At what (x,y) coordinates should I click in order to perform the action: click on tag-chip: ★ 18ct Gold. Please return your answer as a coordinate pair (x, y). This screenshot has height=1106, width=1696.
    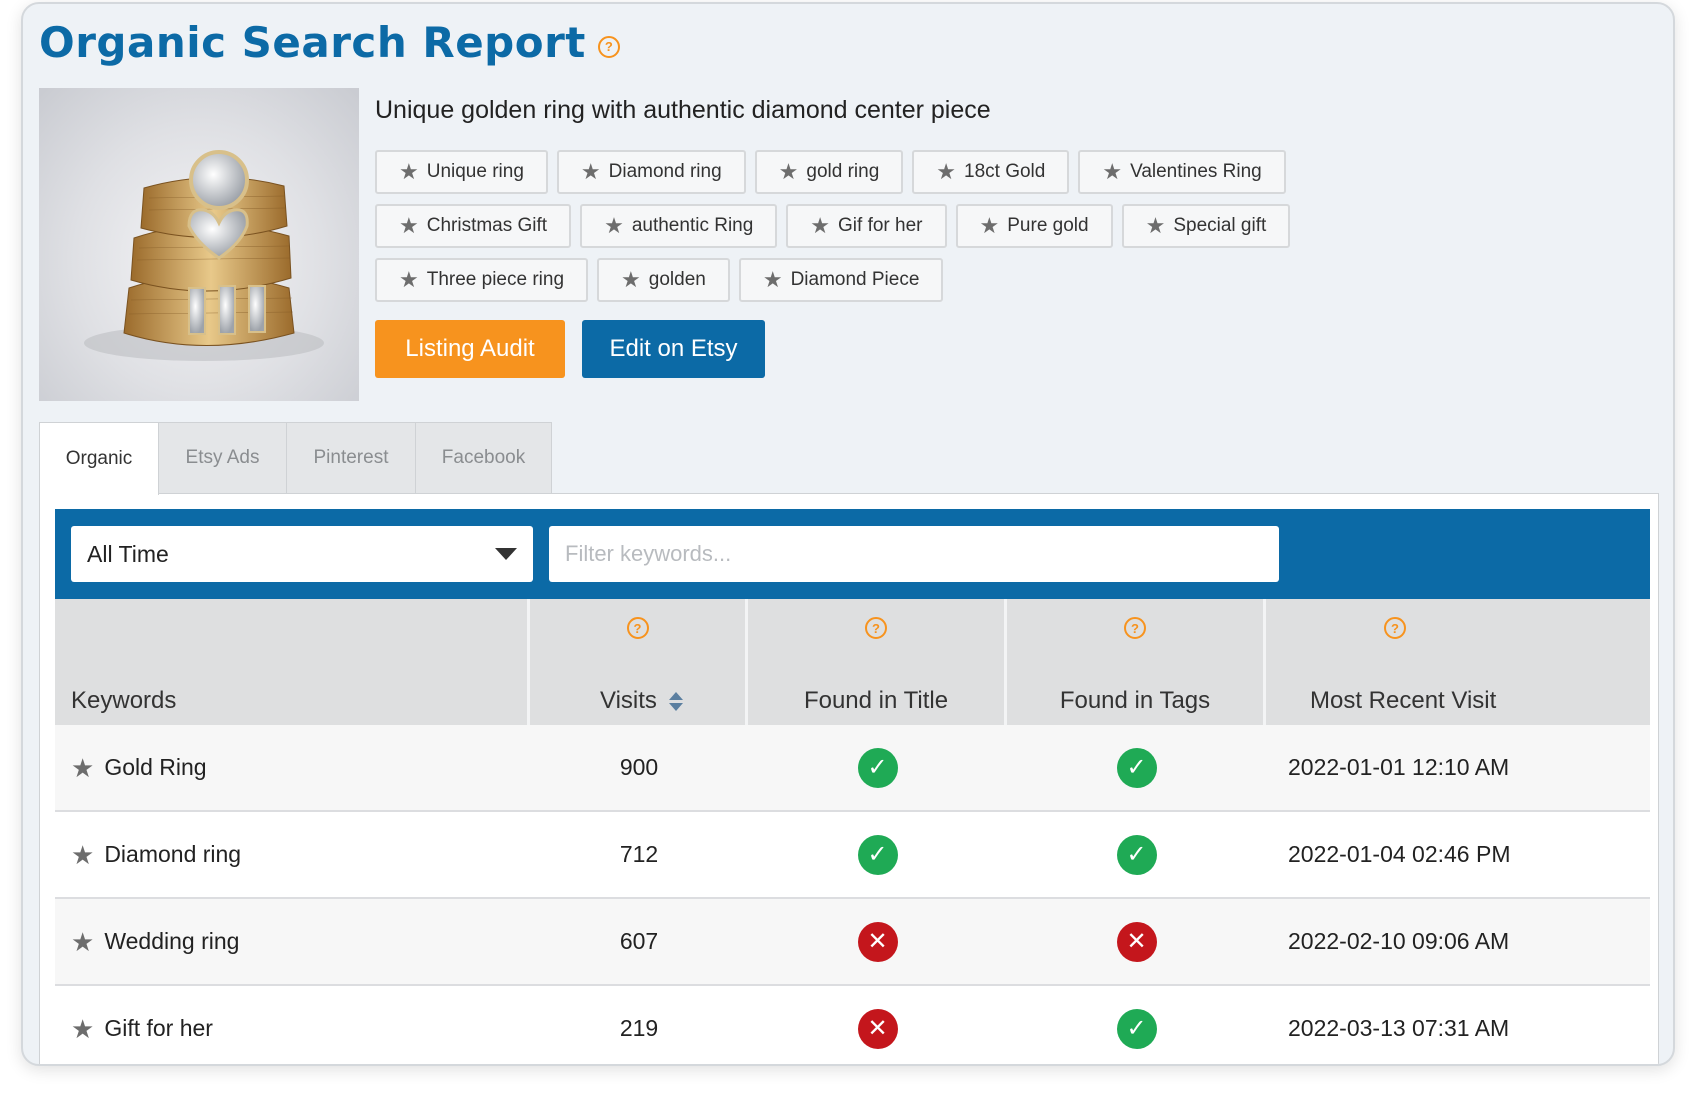
    Looking at the image, I should click on (991, 172).